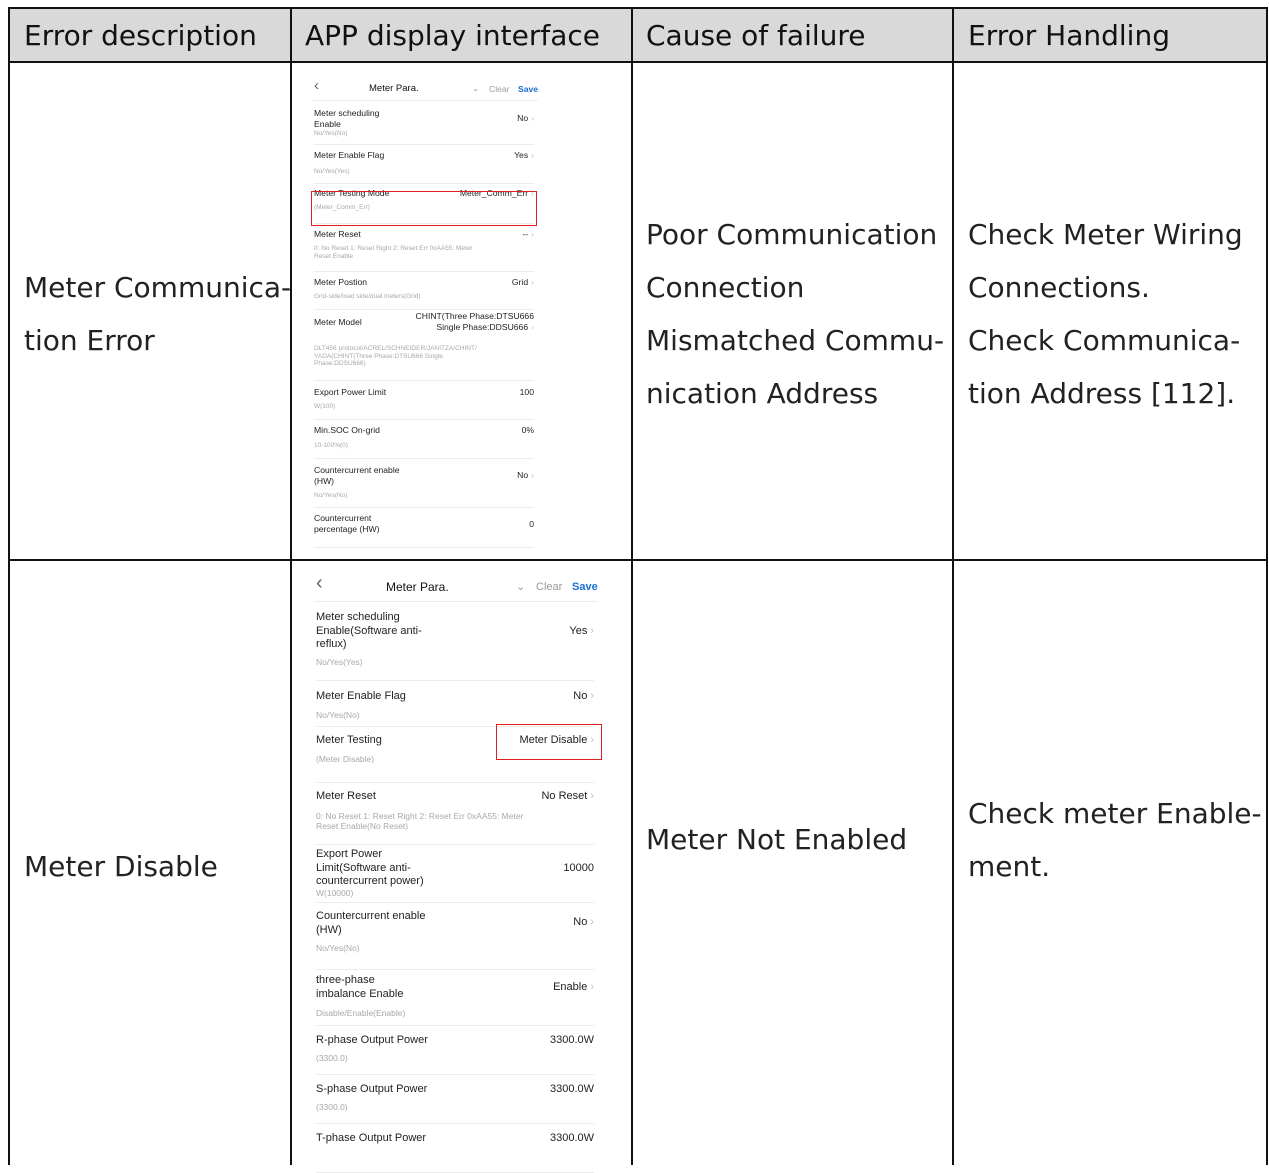 This screenshot has height=1173, width=1269. Describe the element at coordinates (332, 1107) in the screenshot. I see `setting-hint: (3300.0)` at that location.